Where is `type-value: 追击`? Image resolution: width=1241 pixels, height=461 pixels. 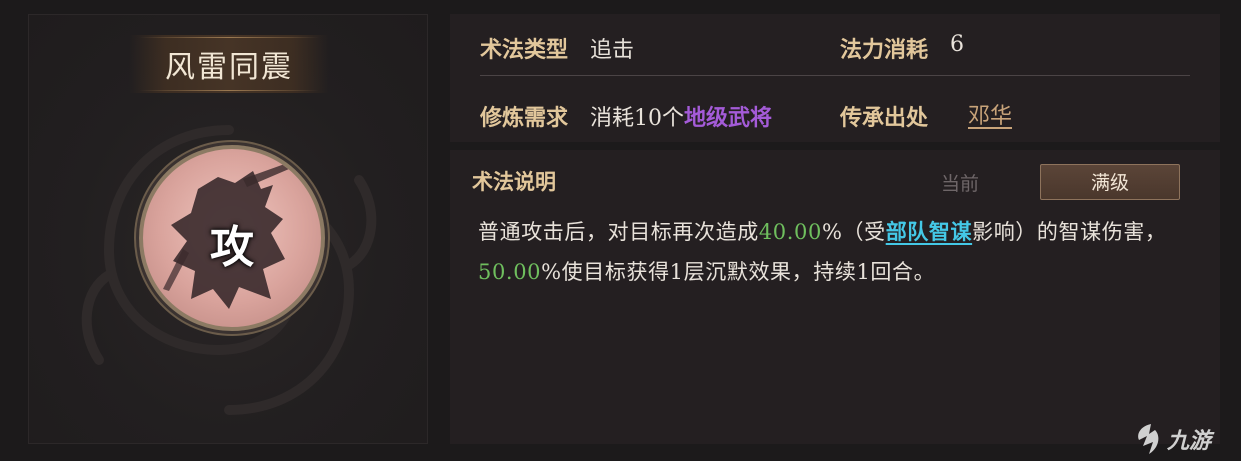 type-value: 追击 is located at coordinates (612, 50).